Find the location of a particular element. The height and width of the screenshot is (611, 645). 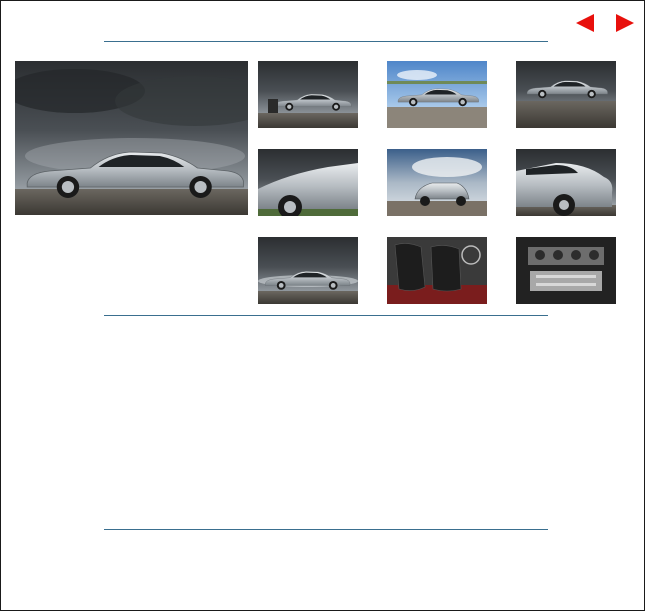

coupe-rear-side-image is located at coordinates (566, 182).